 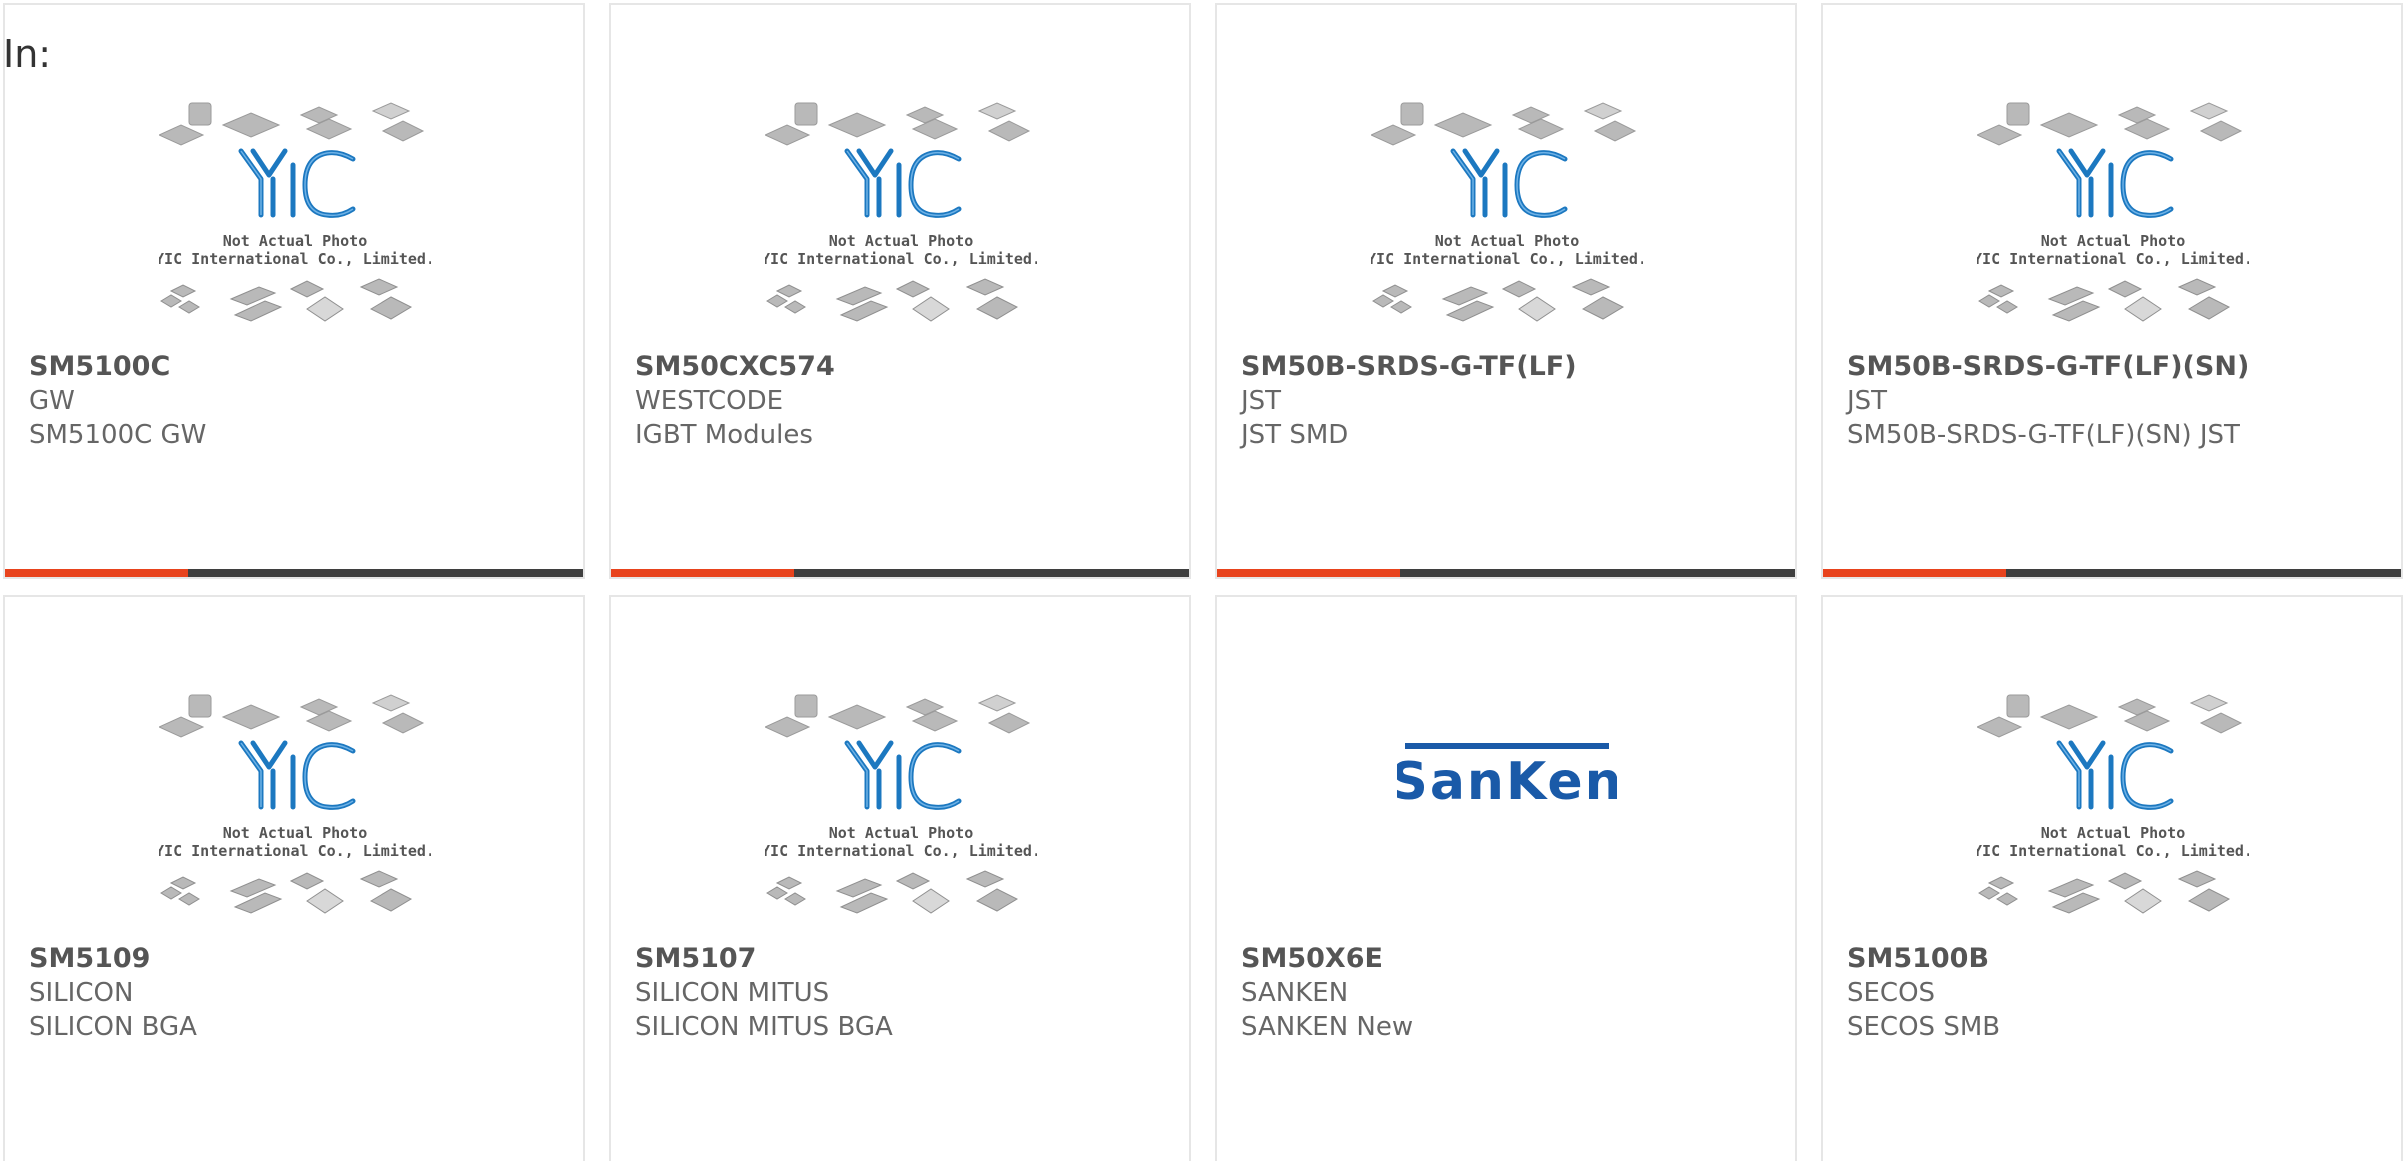 I want to click on description-text: IGBT Modules, so click(x=724, y=435).